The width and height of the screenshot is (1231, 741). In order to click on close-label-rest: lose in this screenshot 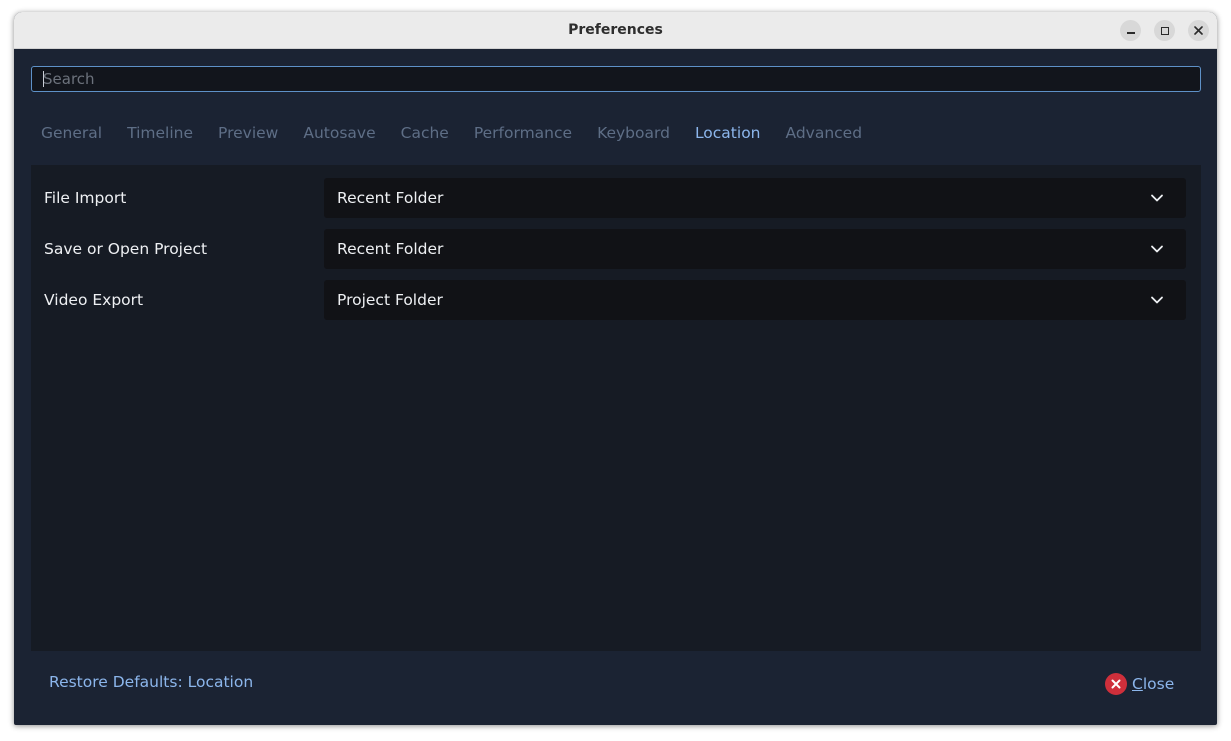, I will do `click(1158, 684)`.